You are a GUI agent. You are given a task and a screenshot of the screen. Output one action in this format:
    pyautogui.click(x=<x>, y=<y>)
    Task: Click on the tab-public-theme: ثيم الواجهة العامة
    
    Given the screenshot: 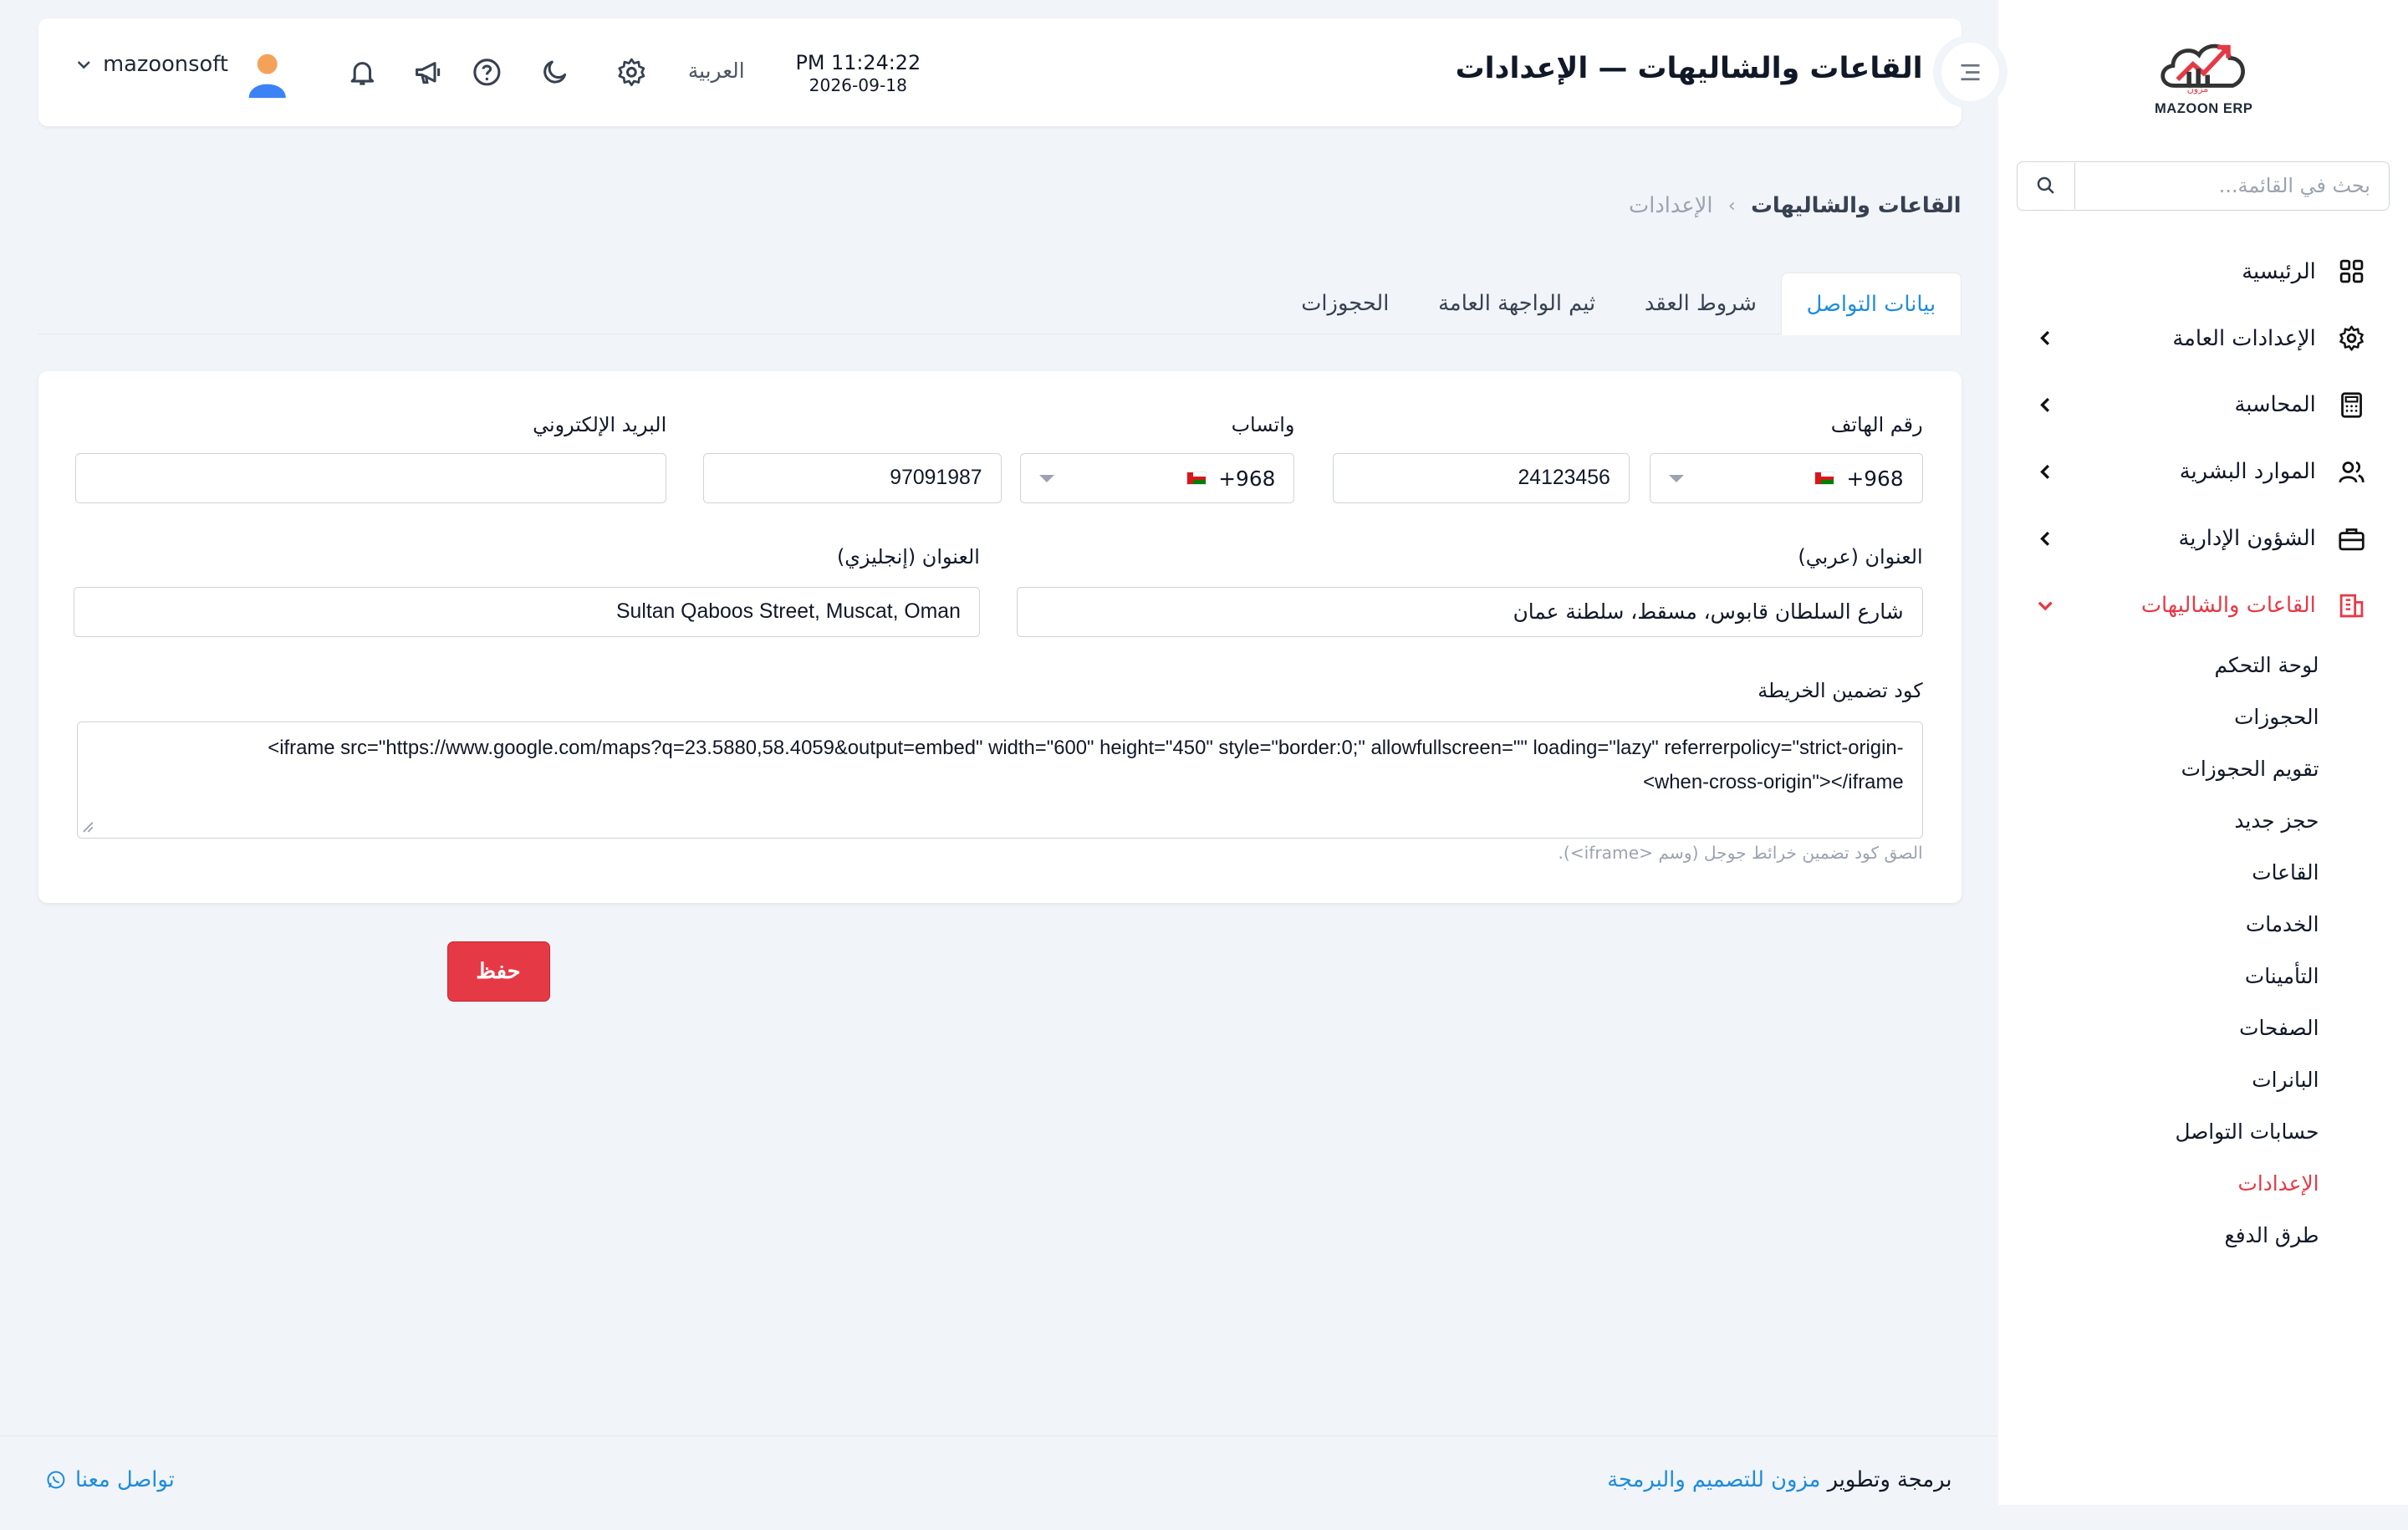 What is the action you would take?
    pyautogui.click(x=1517, y=303)
    